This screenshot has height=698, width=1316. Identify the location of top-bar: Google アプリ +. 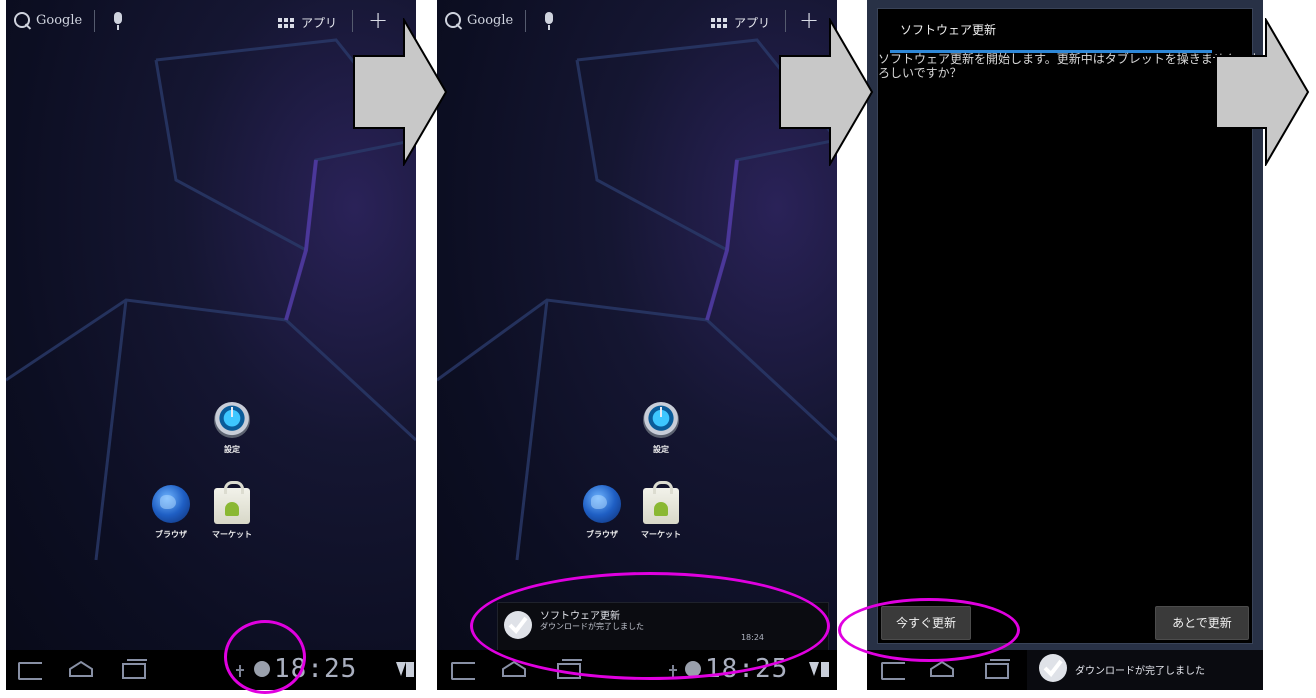
(637, 22).